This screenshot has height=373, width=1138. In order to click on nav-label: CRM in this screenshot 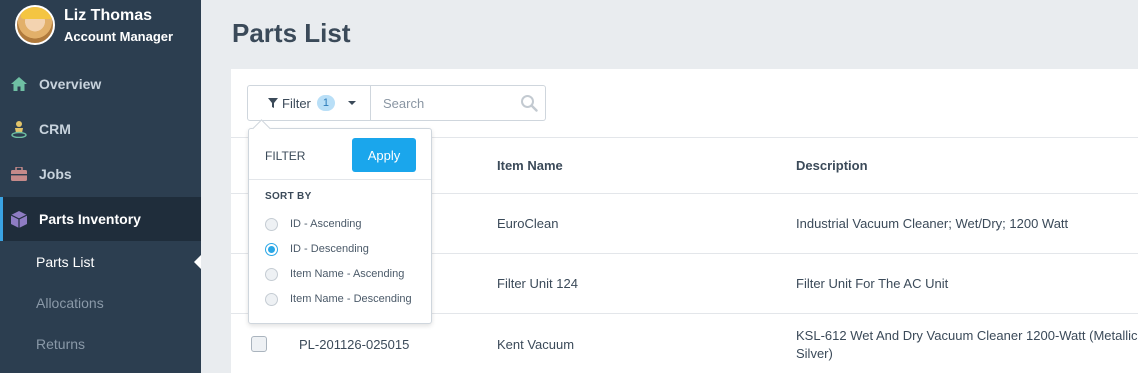, I will do `click(55, 129)`.